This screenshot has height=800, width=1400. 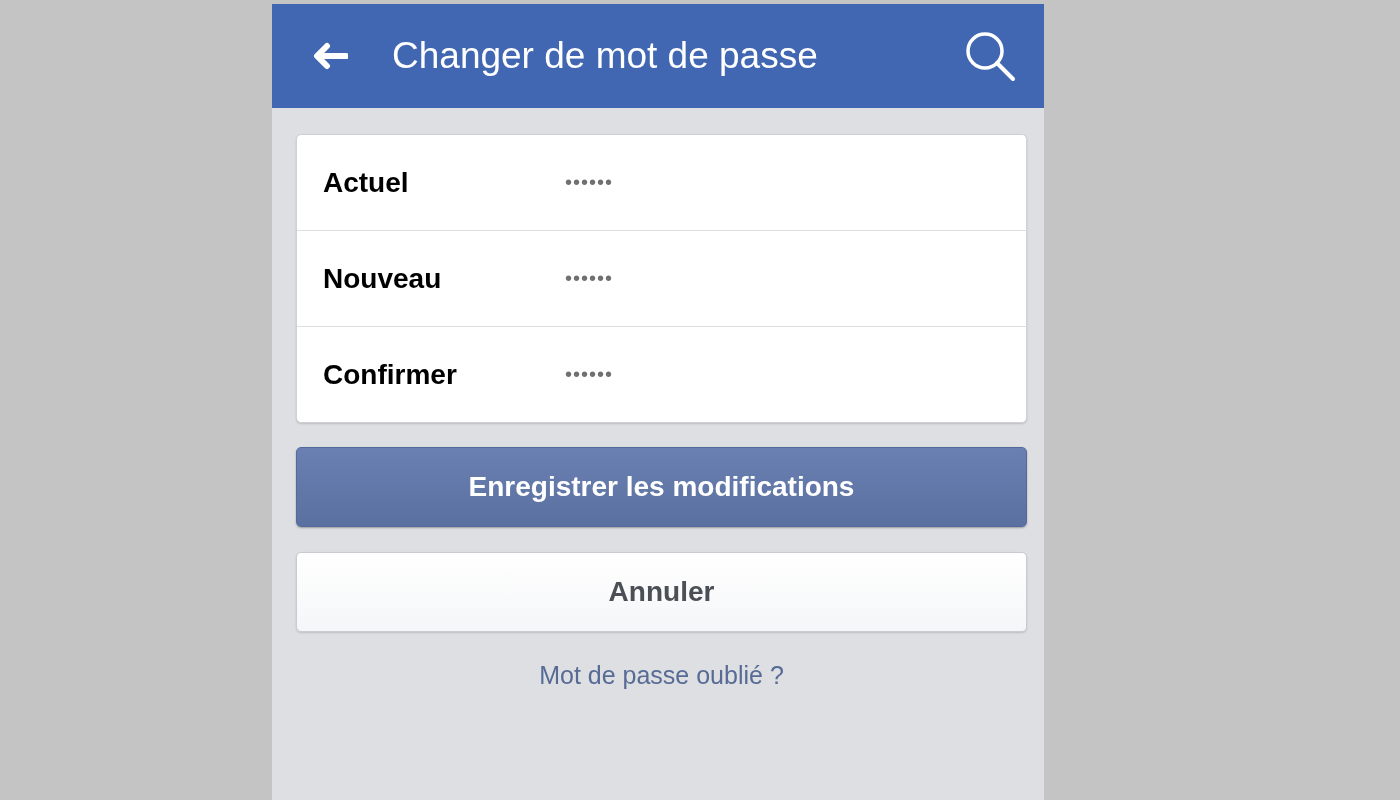 I want to click on search-icon, so click(x=990, y=56).